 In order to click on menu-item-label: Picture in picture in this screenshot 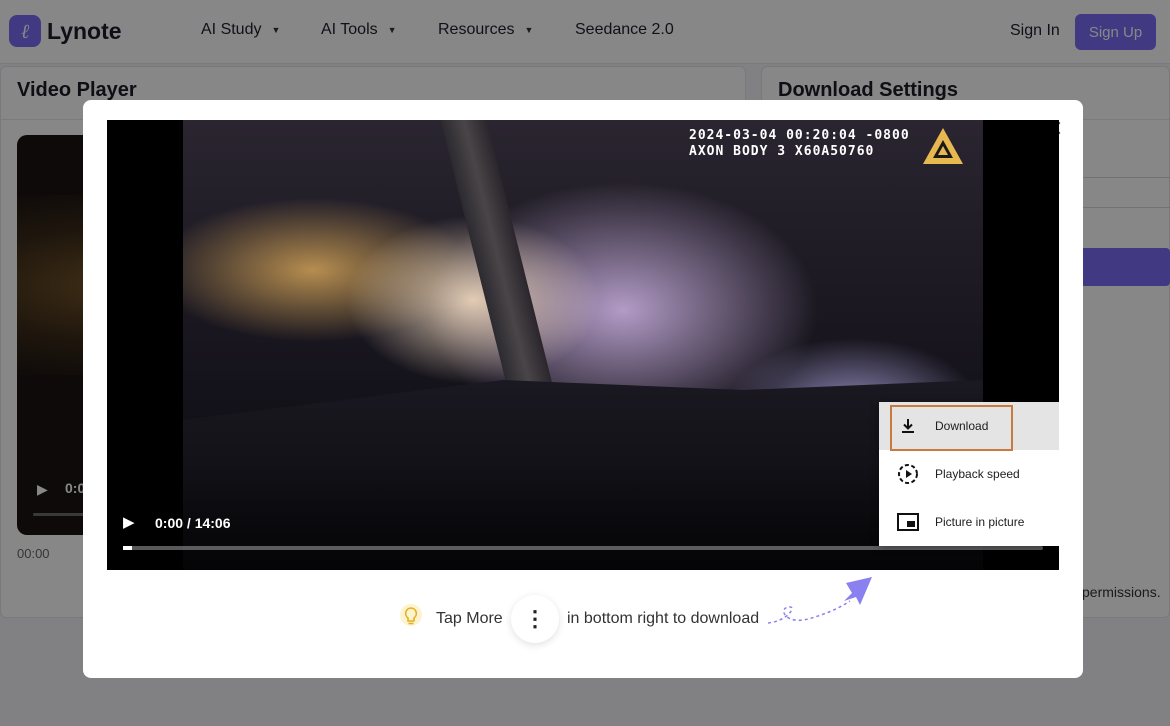, I will do `click(980, 522)`.